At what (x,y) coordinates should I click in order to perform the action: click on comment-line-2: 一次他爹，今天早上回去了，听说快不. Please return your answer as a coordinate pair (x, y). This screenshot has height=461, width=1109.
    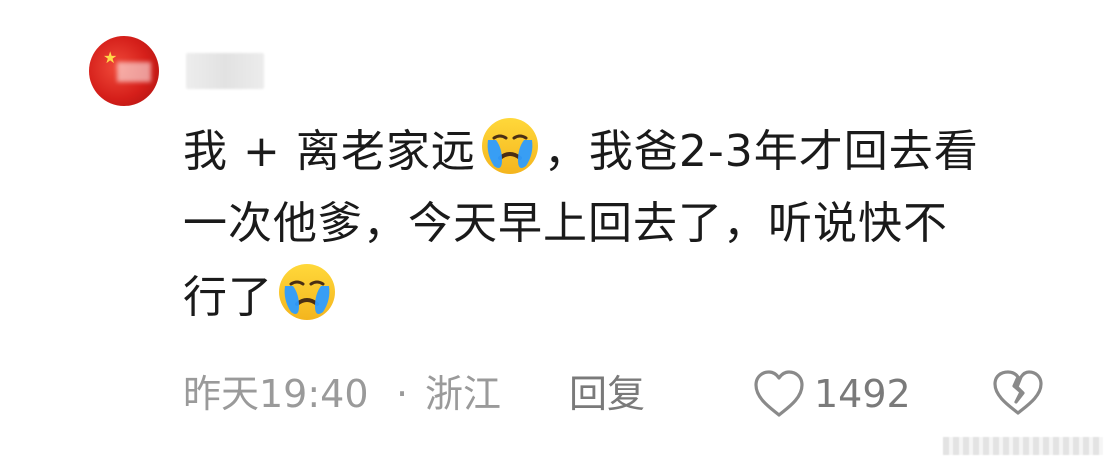
    Looking at the image, I should click on (613, 224).